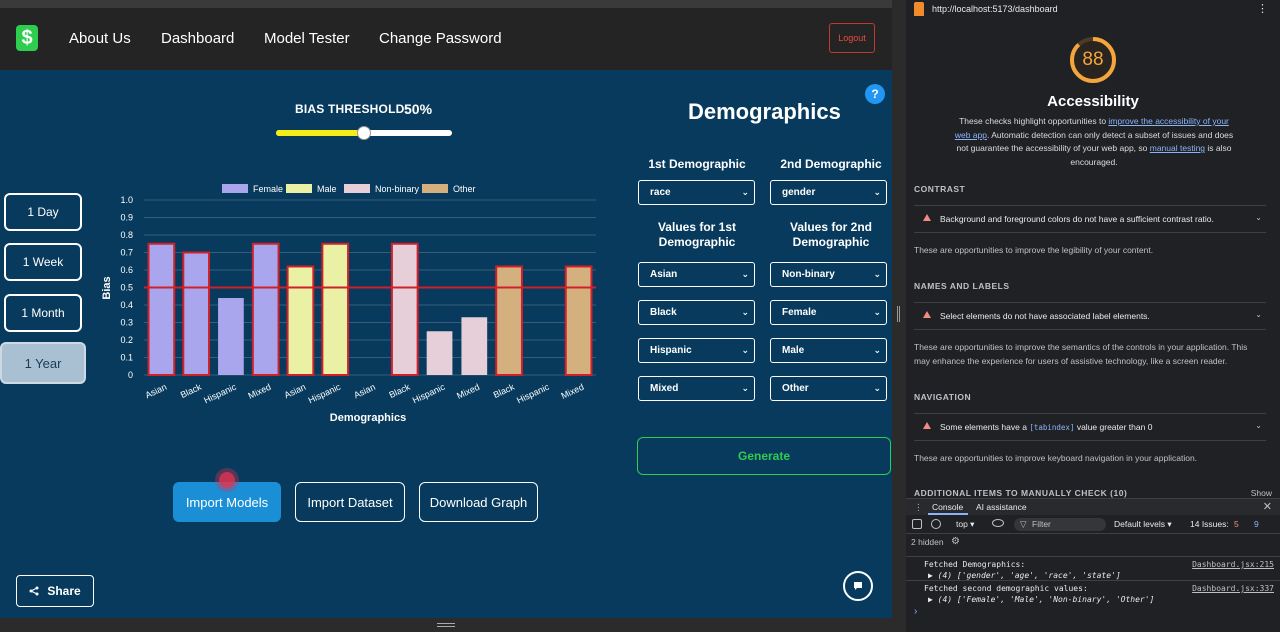  I want to click on manual-check-show-link: Show, so click(1261, 493).